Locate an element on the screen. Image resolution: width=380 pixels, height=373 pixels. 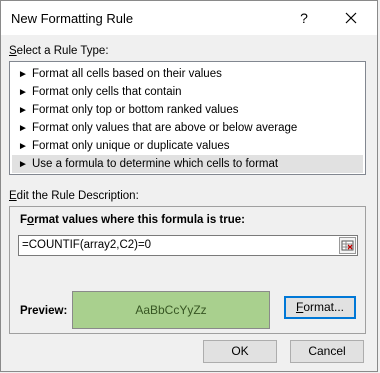
range-select-button is located at coordinates (347, 245).